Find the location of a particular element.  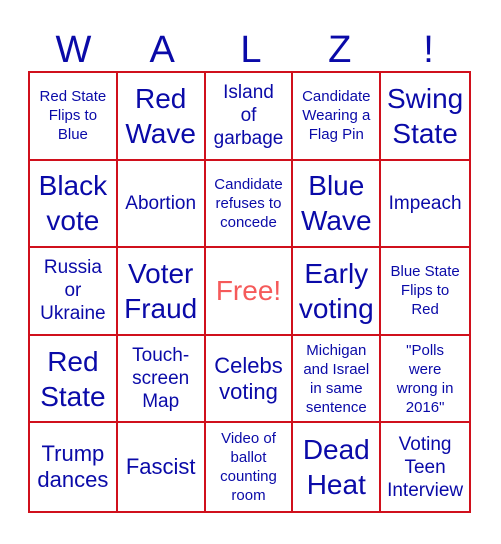

bingo-cell: Blue State Flips to Red is located at coordinates (425, 292).